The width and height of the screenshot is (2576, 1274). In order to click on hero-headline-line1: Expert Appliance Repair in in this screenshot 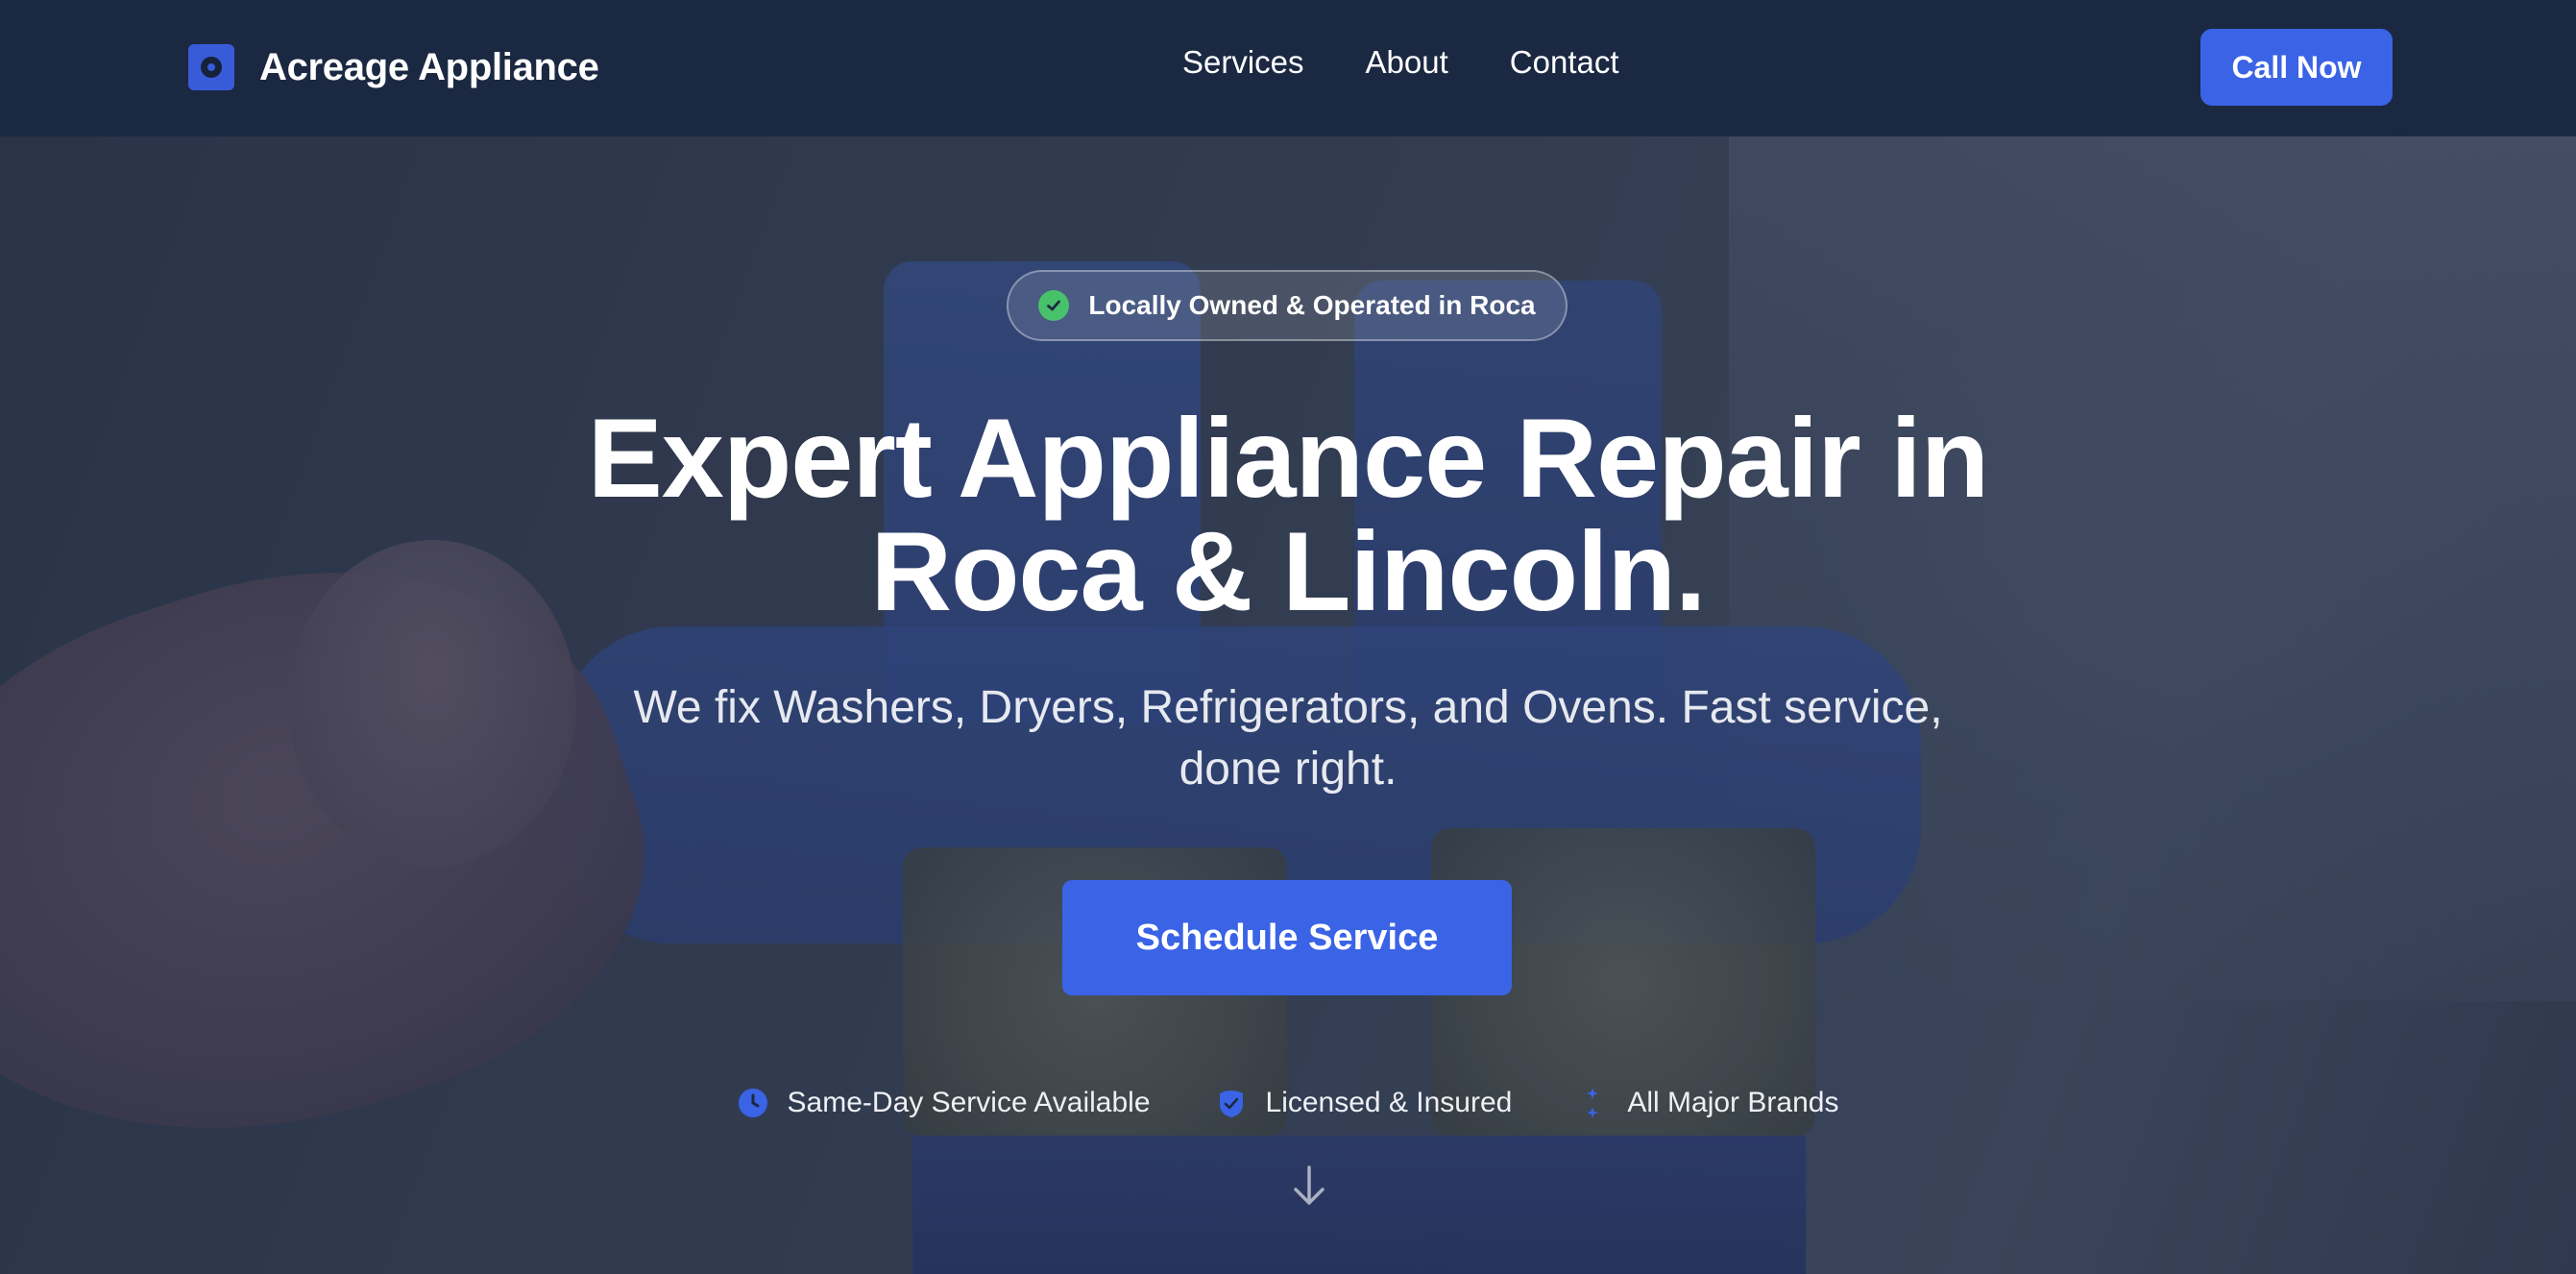, I will do `click(1289, 458)`.